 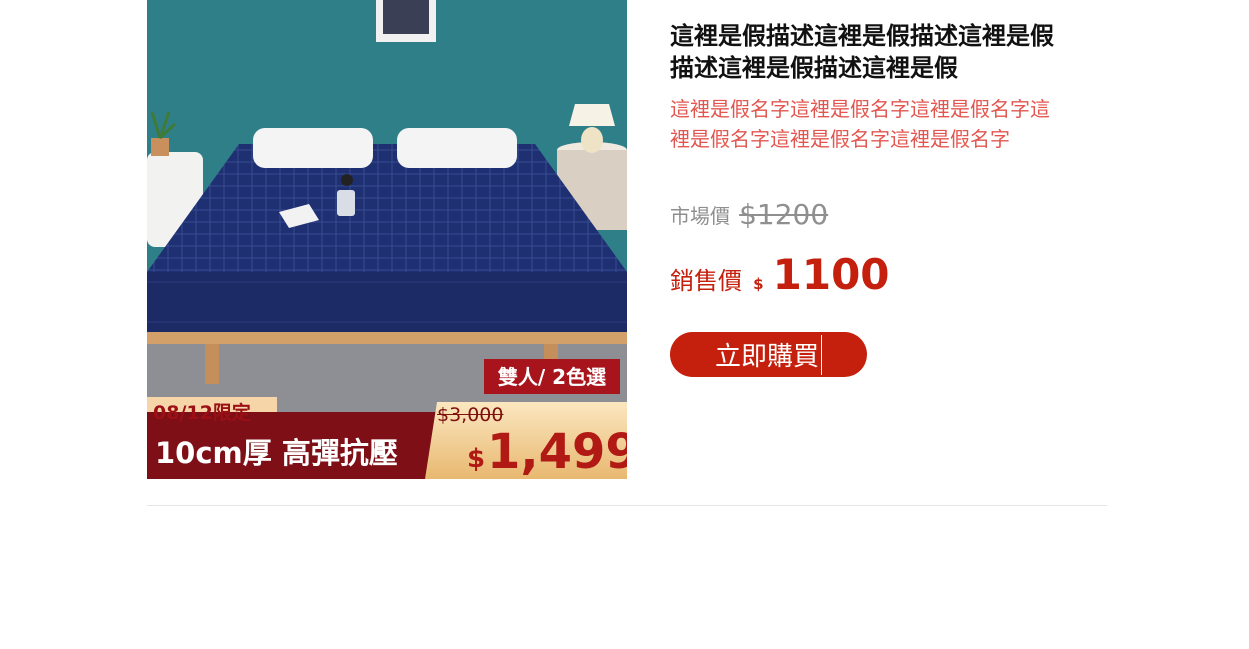 What do you see at coordinates (552, 377) in the screenshot?
I see `variant-badge: 雙人/ 2色選` at bounding box center [552, 377].